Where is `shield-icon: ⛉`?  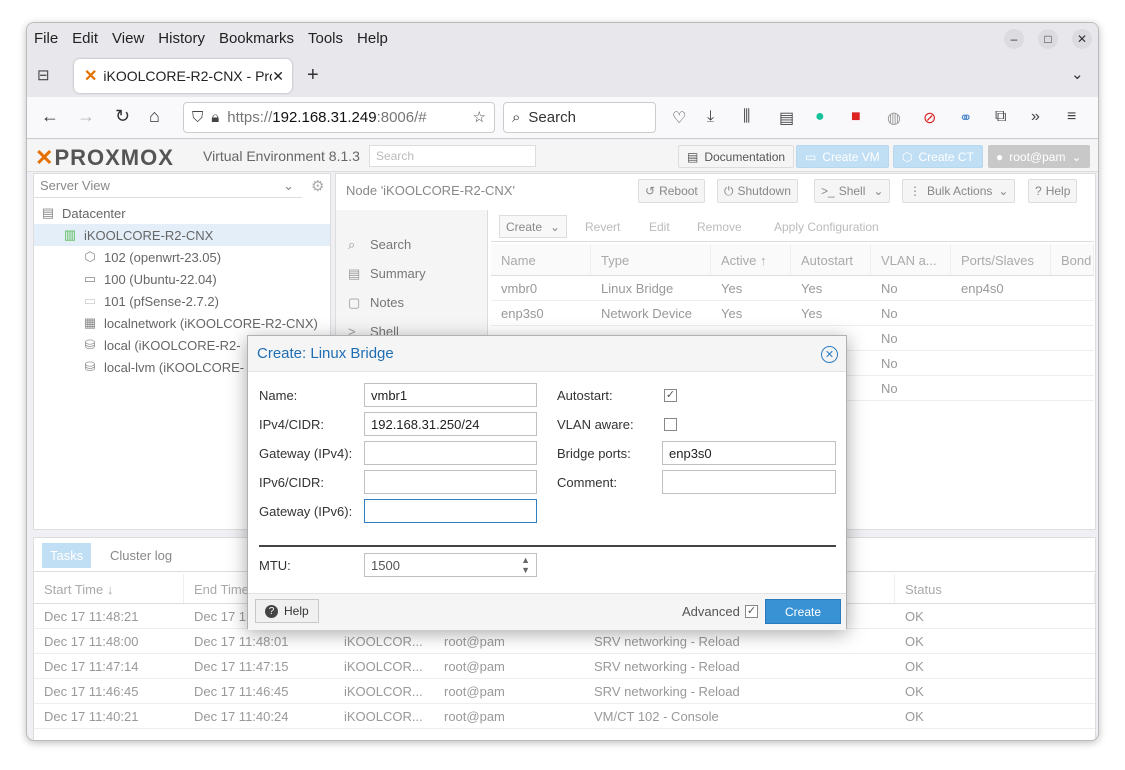
shield-icon: ⛉ is located at coordinates (197, 117).